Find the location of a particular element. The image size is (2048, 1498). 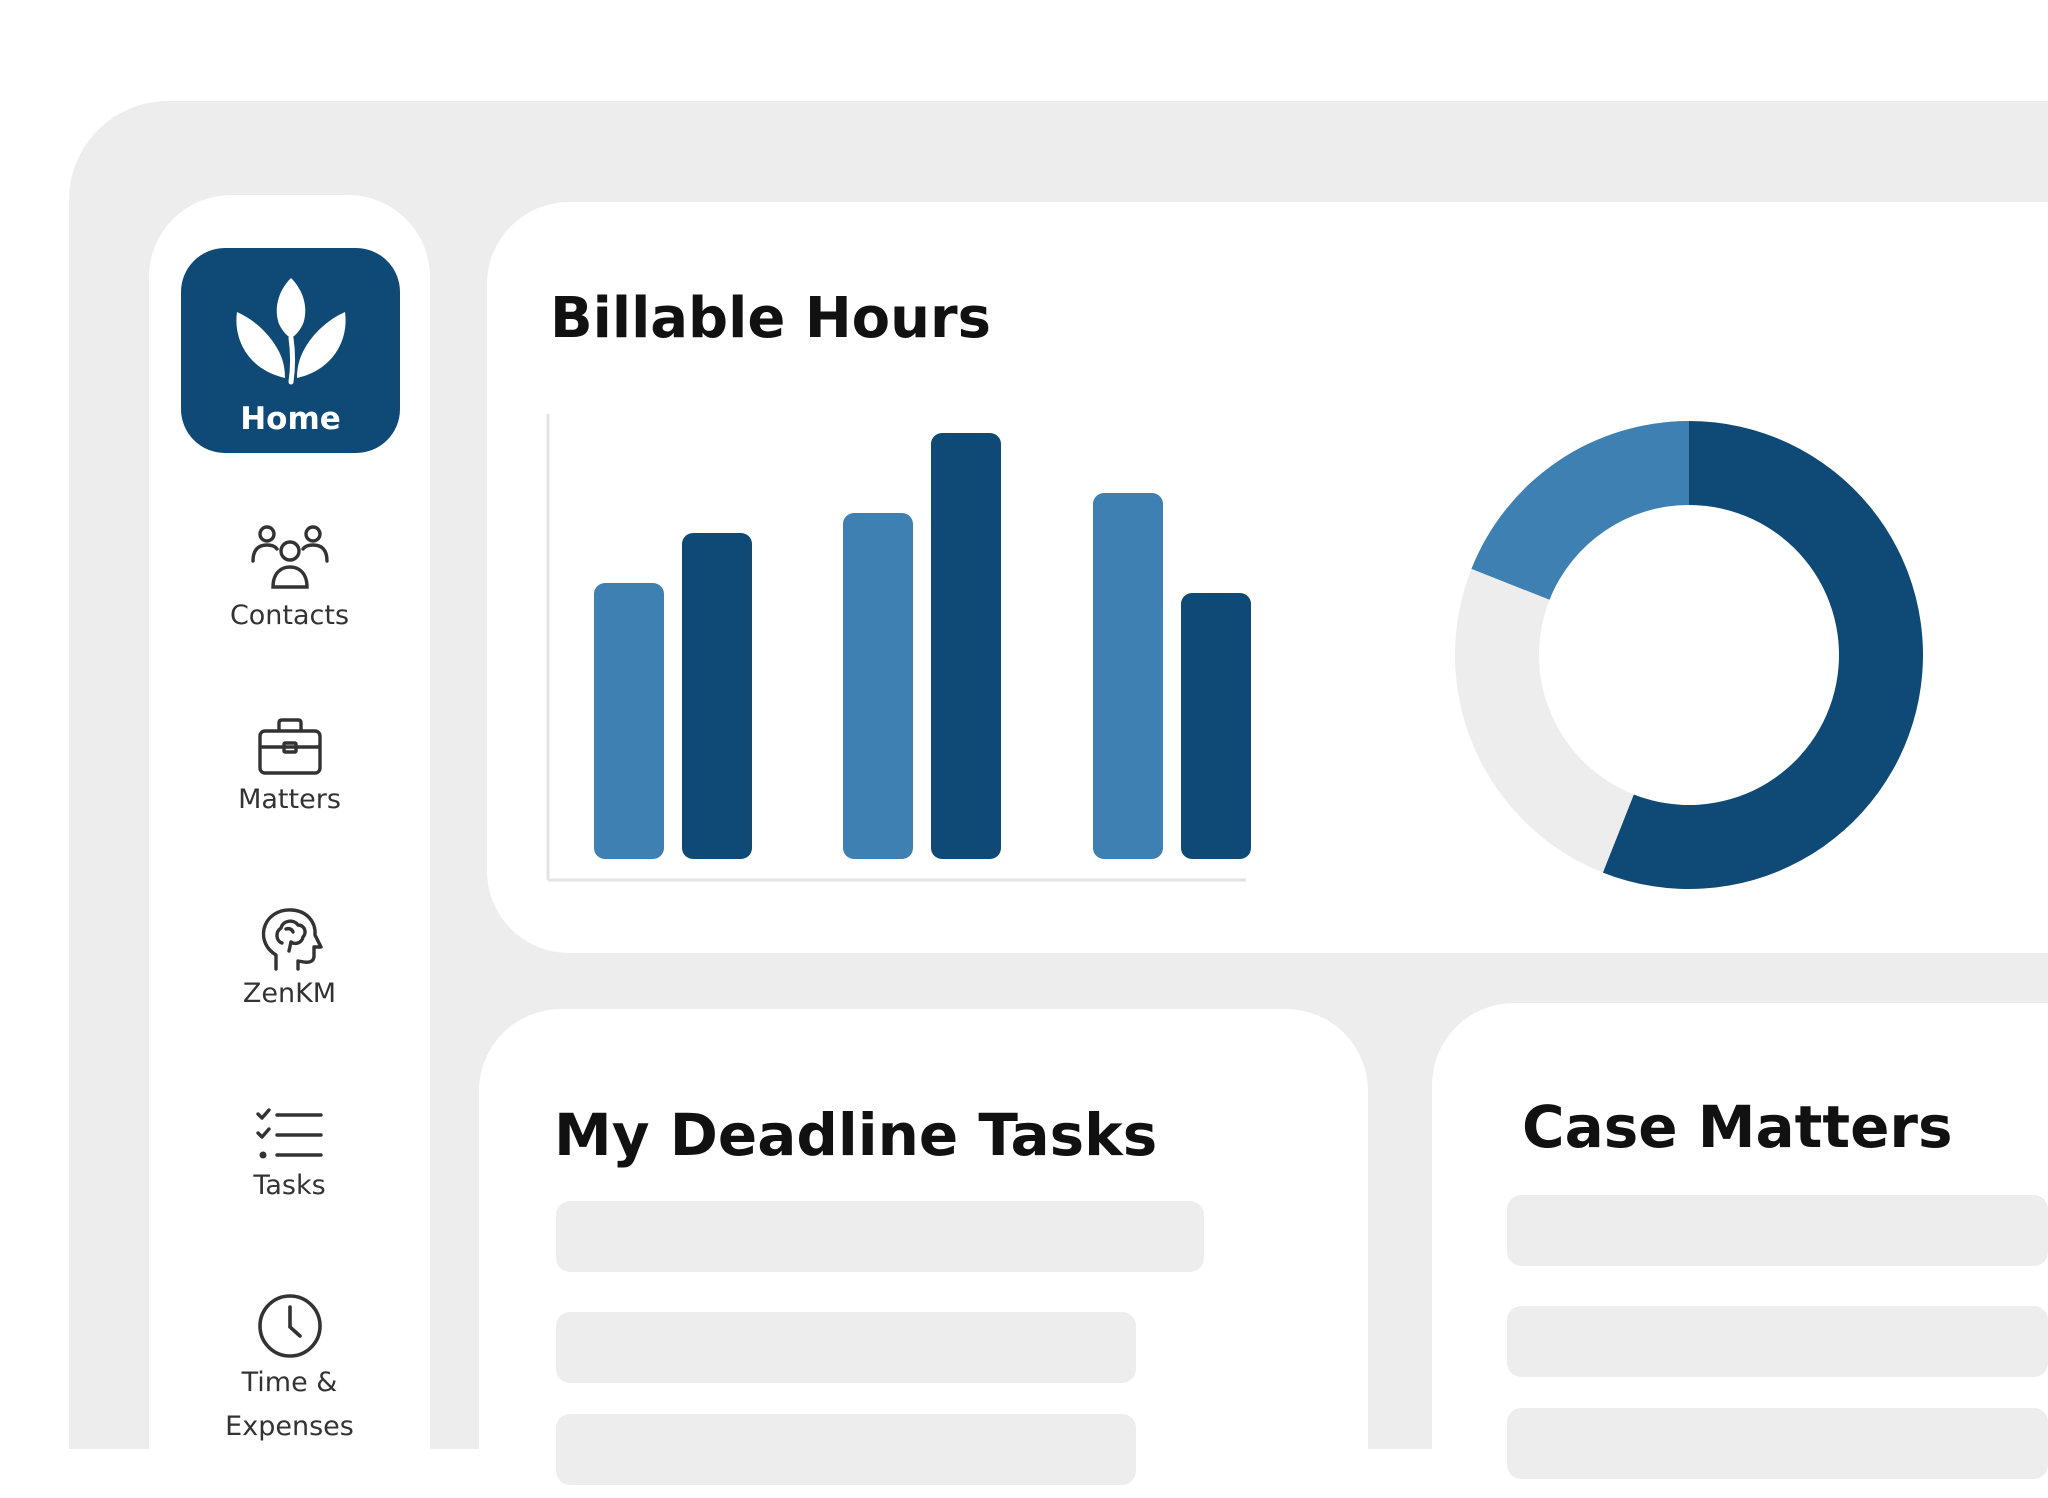

sidebar-item-home: Home is located at coordinates (290, 350).